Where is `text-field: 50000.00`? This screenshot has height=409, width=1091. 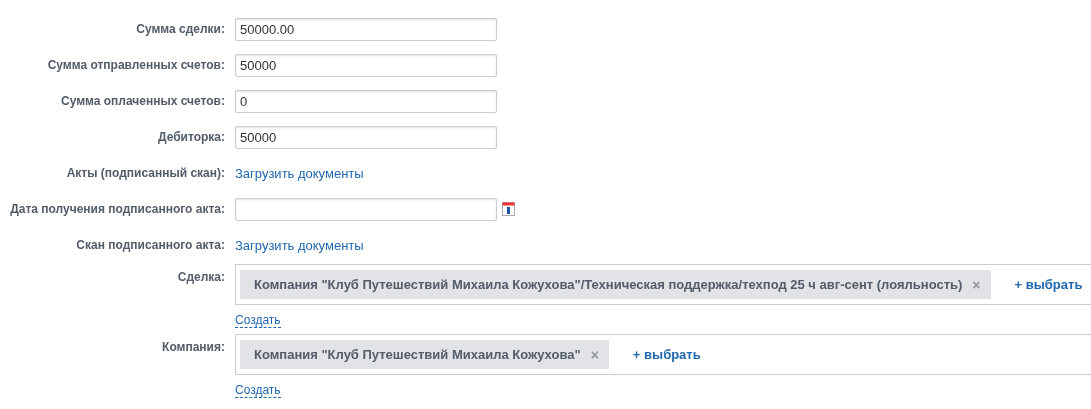
text-field: 50000.00 is located at coordinates (366, 29).